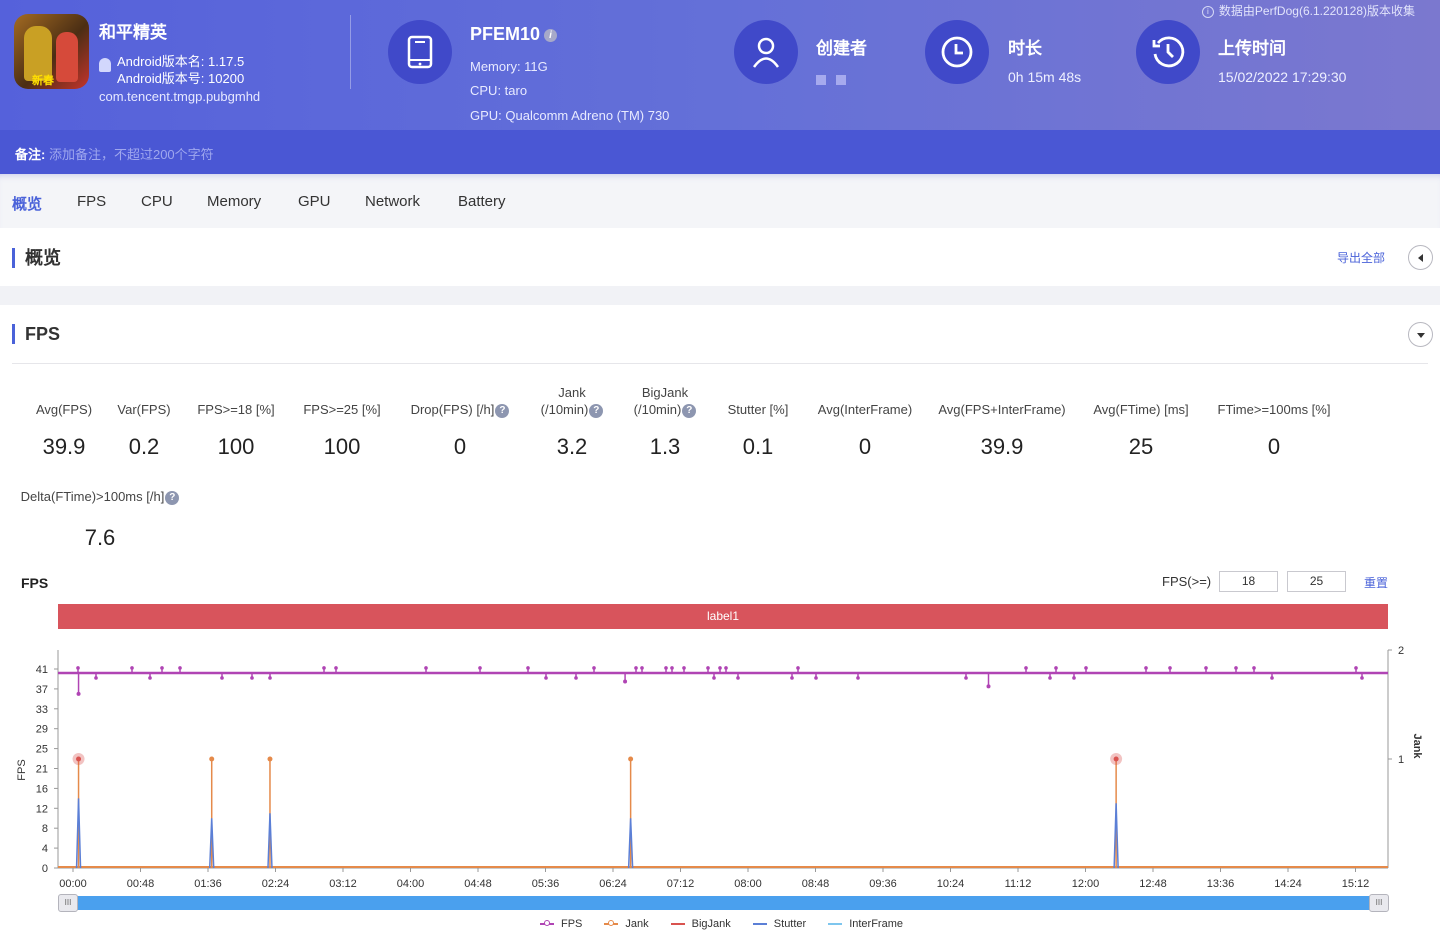 The height and width of the screenshot is (934, 1440). Describe the element at coordinates (234, 201) in the screenshot. I see `tab-memory: Memory` at that location.